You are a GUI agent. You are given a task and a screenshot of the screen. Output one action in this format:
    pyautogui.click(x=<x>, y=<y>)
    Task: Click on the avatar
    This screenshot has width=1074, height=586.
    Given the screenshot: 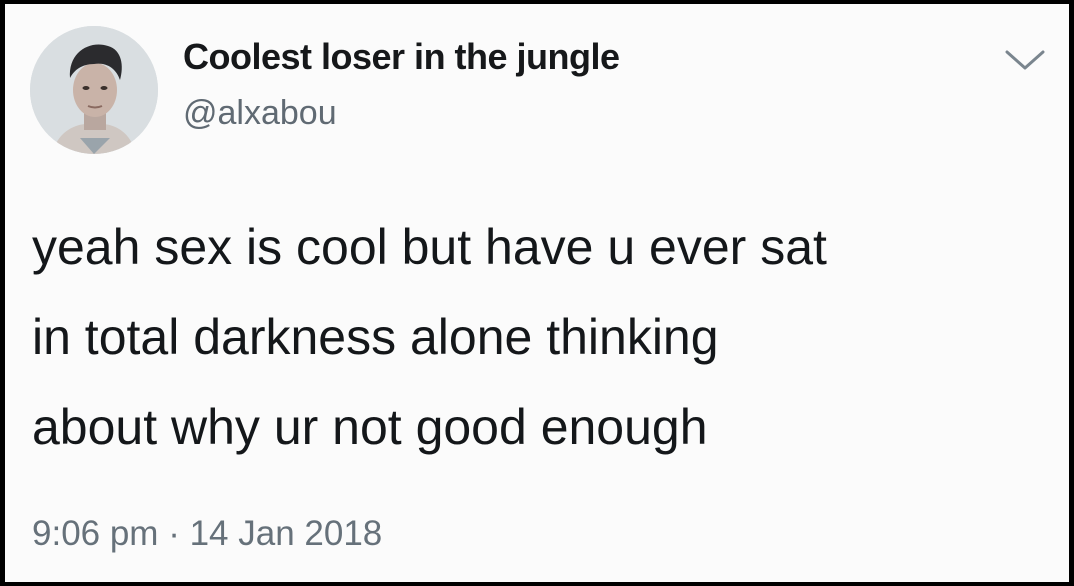 What is the action you would take?
    pyautogui.click(x=94, y=90)
    